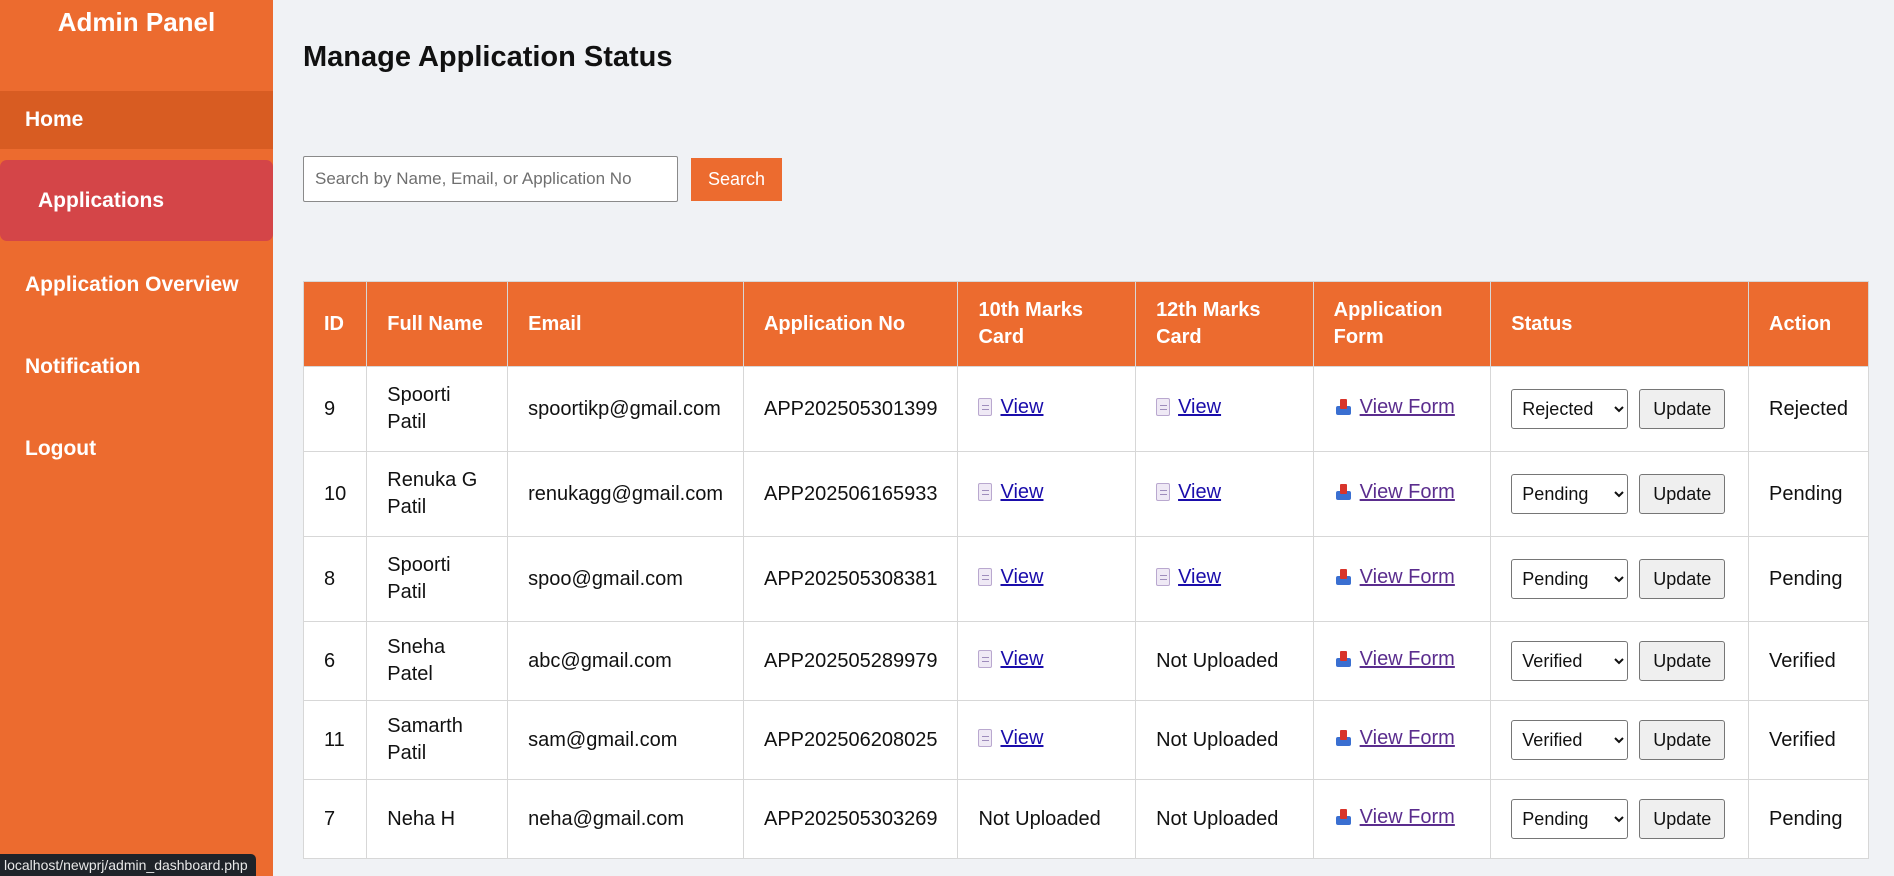 This screenshot has height=876, width=1894. I want to click on cell-application-no: APP202506208025, so click(850, 740).